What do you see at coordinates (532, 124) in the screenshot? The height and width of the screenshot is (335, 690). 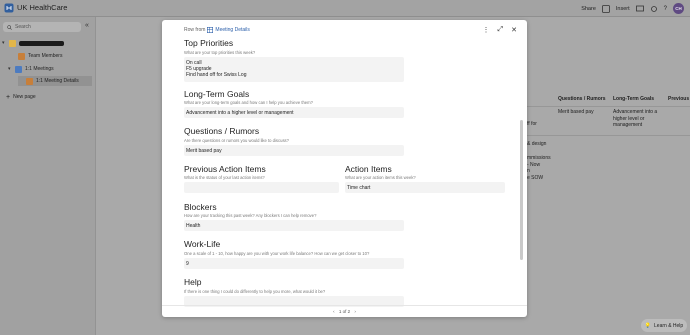 I see `table-cell: ff for` at bounding box center [532, 124].